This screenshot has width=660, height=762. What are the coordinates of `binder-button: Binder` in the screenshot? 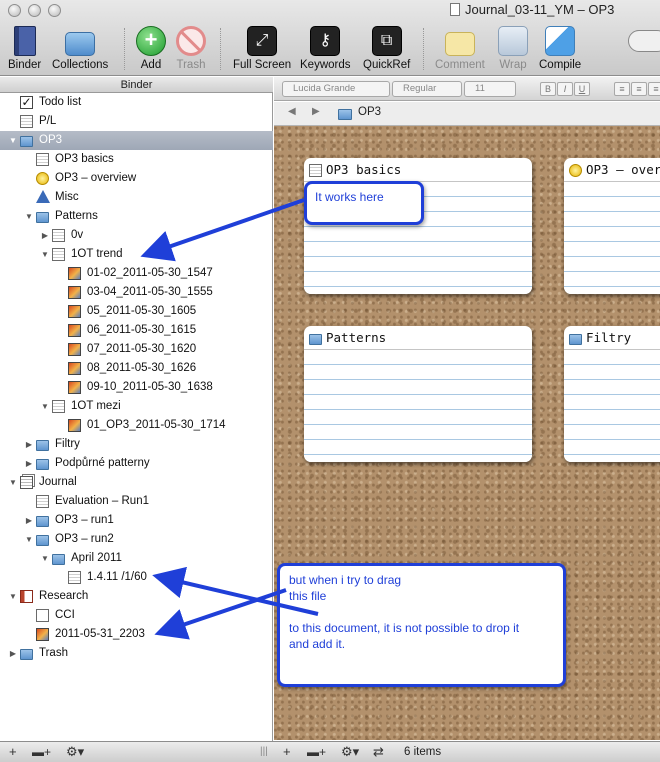 It's located at (24, 48).